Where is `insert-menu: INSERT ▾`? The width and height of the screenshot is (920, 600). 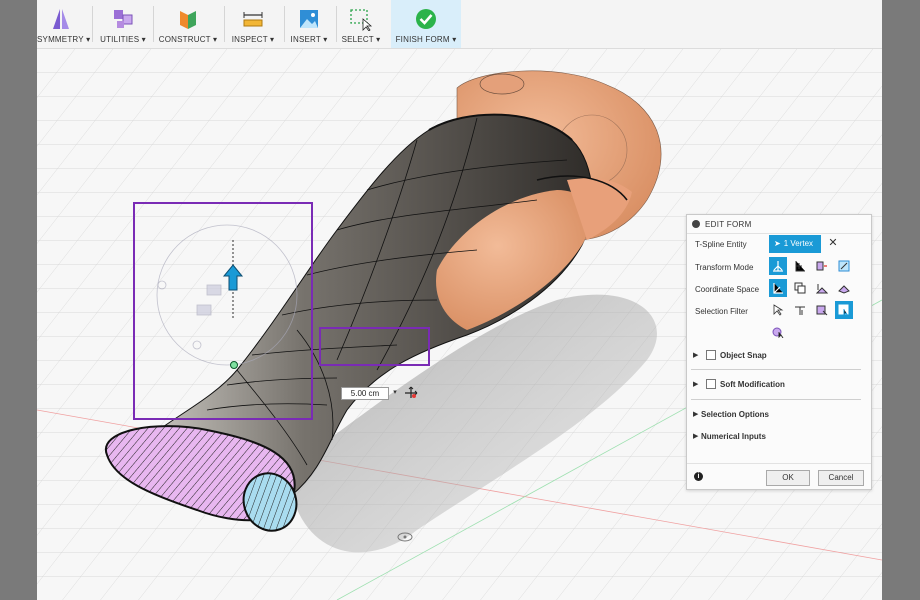 insert-menu: INSERT ▾ is located at coordinates (309, 24).